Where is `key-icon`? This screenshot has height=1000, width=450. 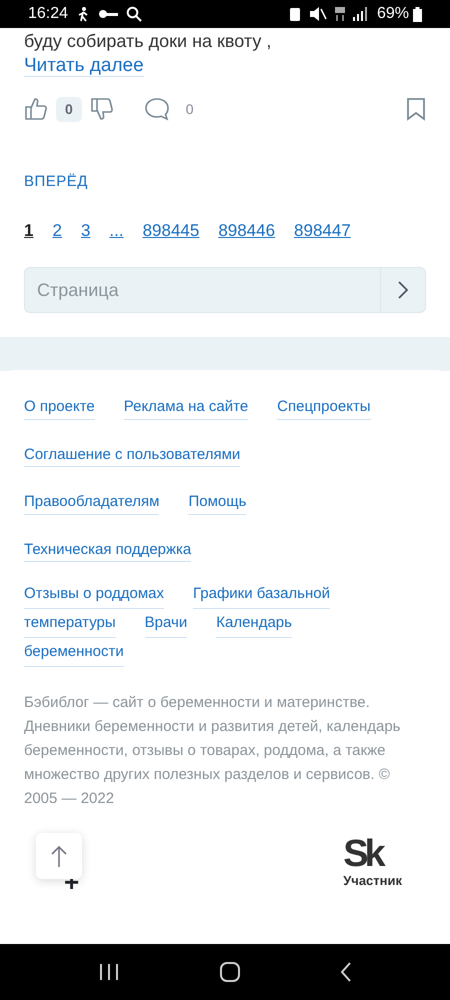
key-icon is located at coordinates (108, 14).